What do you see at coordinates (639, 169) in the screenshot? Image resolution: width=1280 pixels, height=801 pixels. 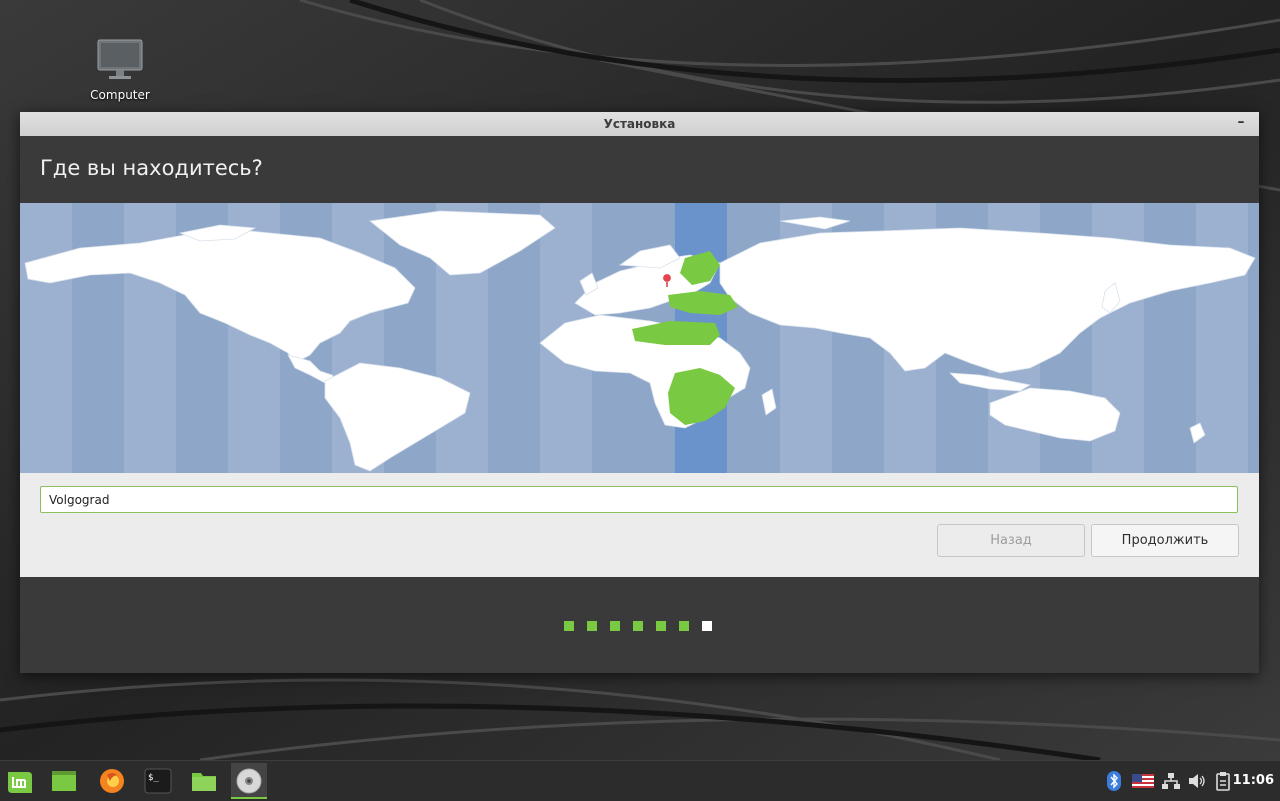 I see `header-band: Где вы находитесь?` at bounding box center [639, 169].